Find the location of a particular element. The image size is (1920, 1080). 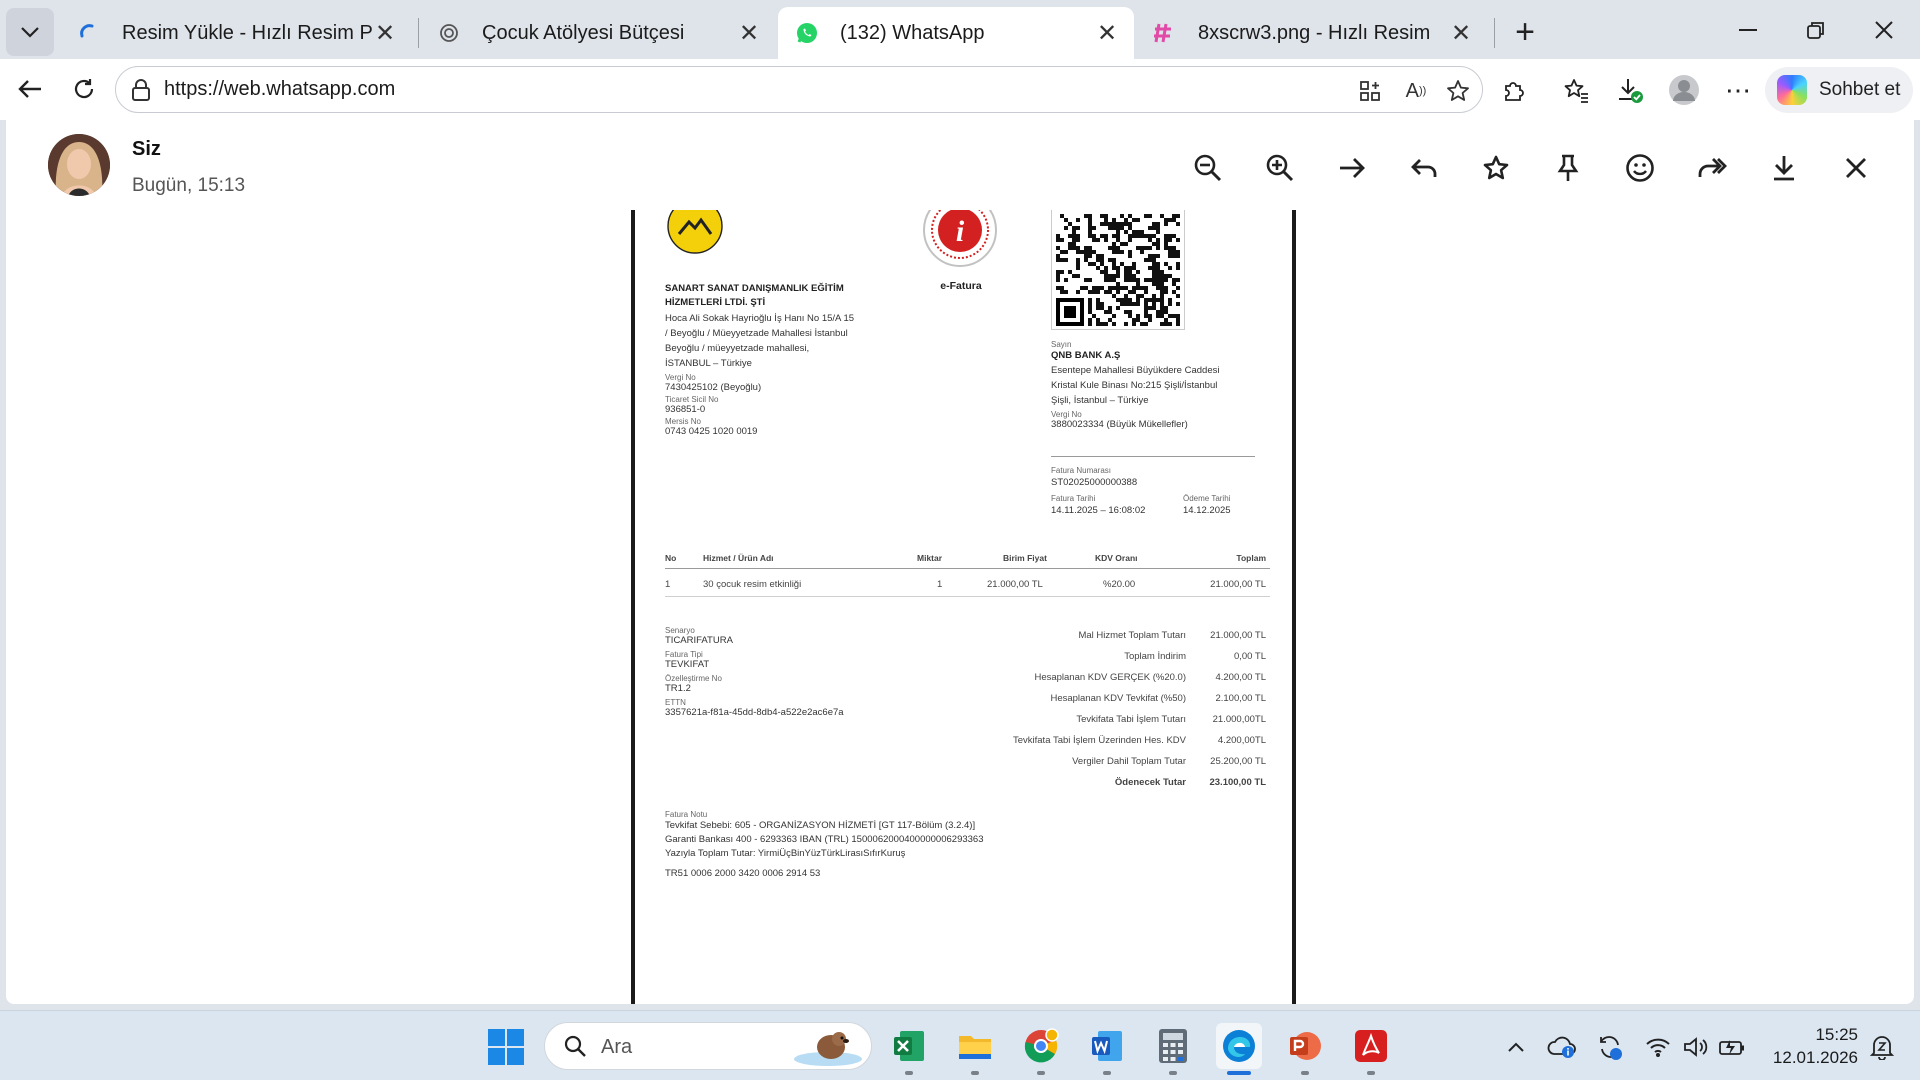

back-button is located at coordinates (30, 89).